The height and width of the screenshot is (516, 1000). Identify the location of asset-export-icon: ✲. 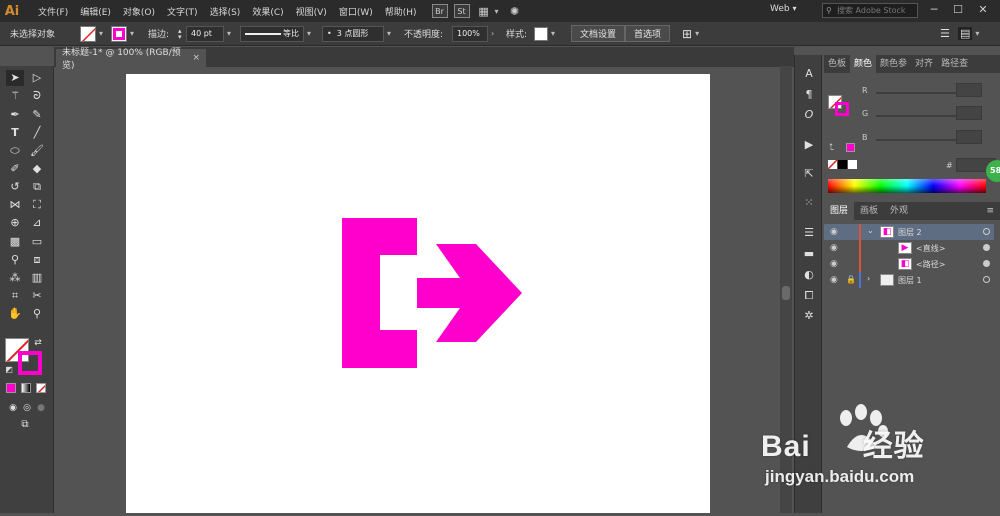
(809, 316).